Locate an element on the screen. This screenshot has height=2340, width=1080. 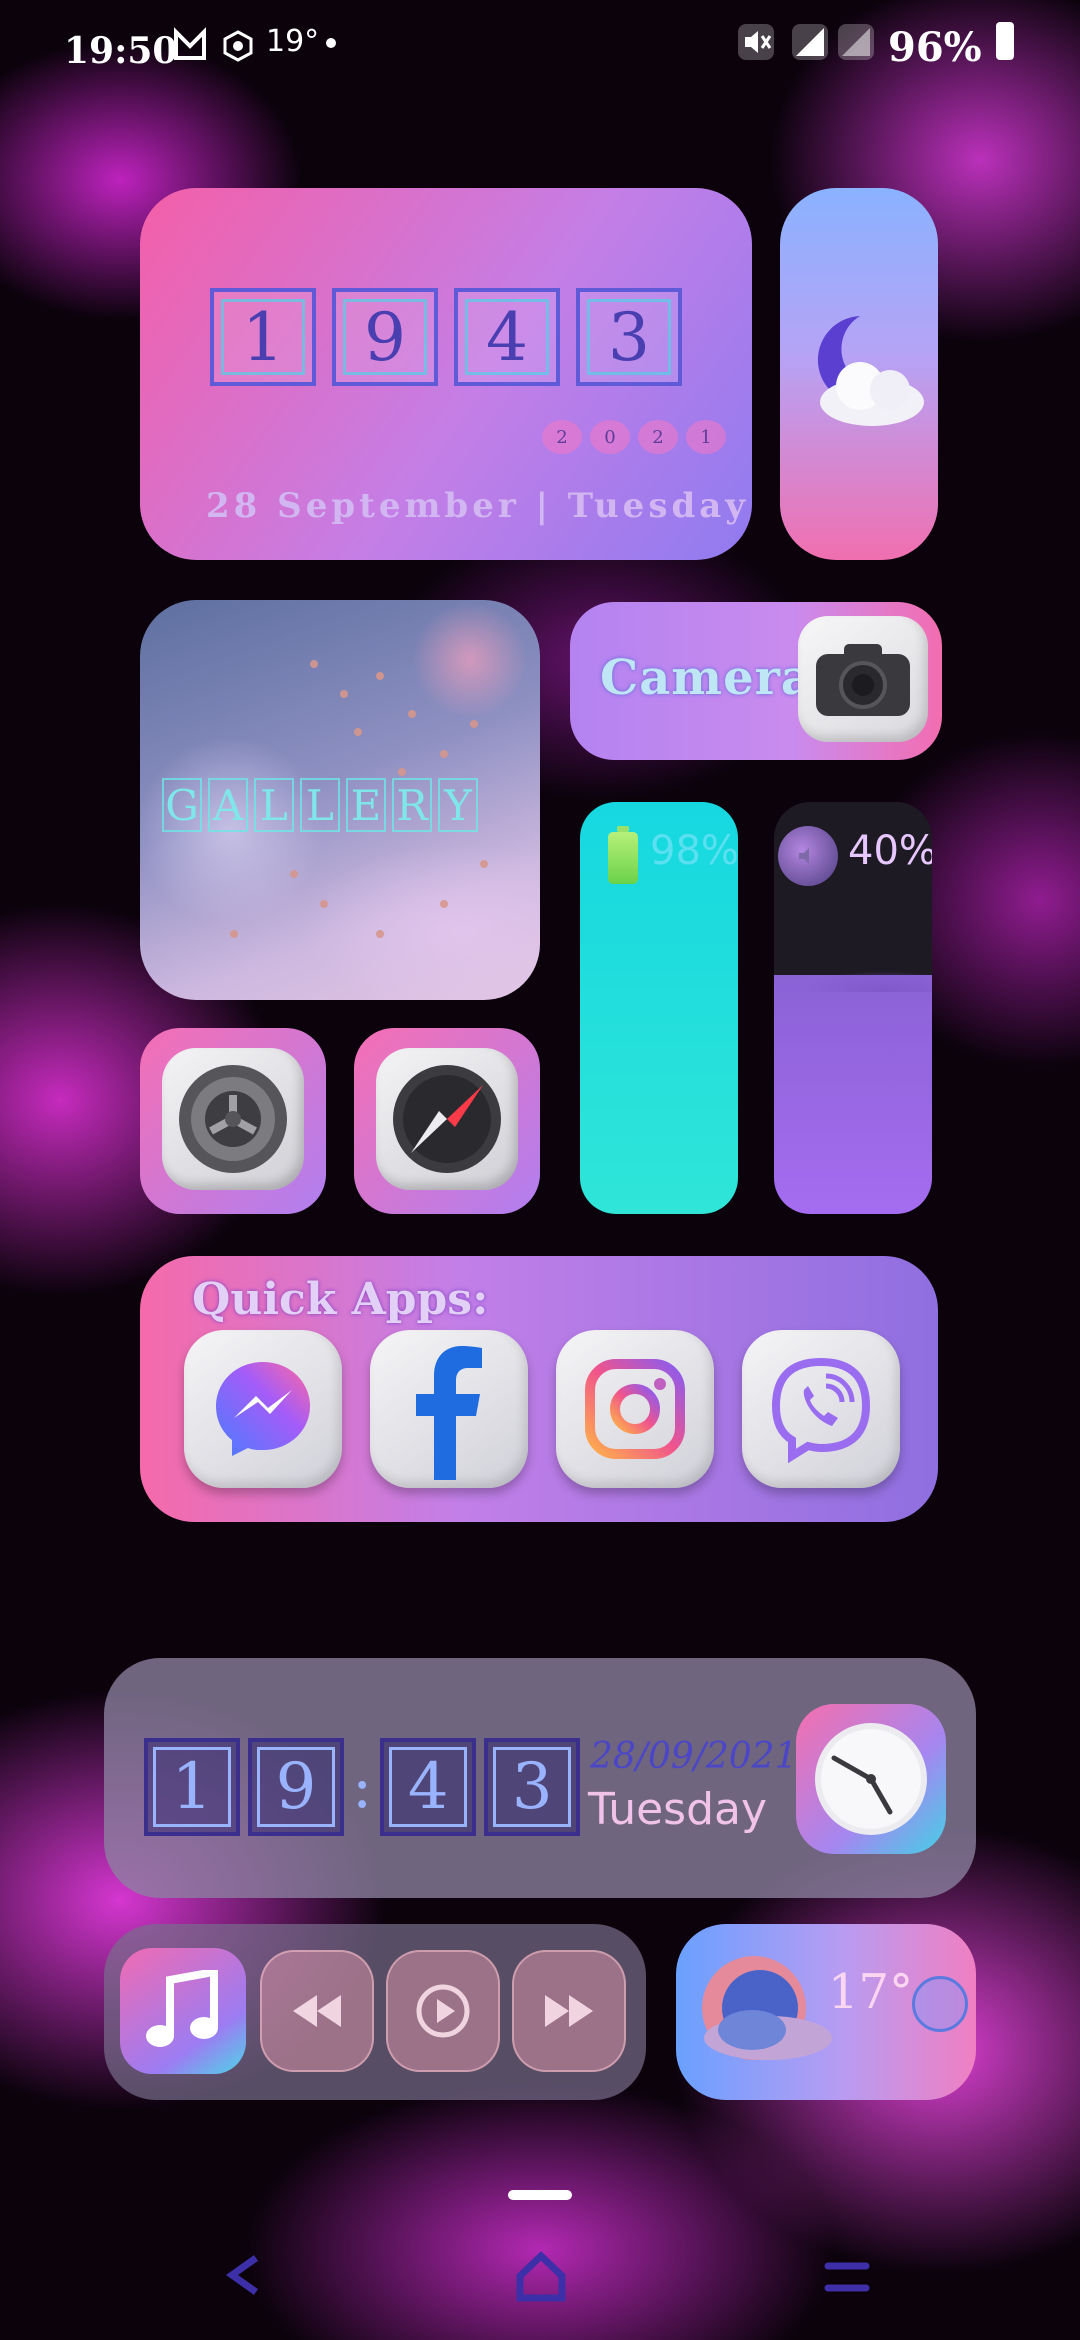
weather-widget is located at coordinates (859, 374).